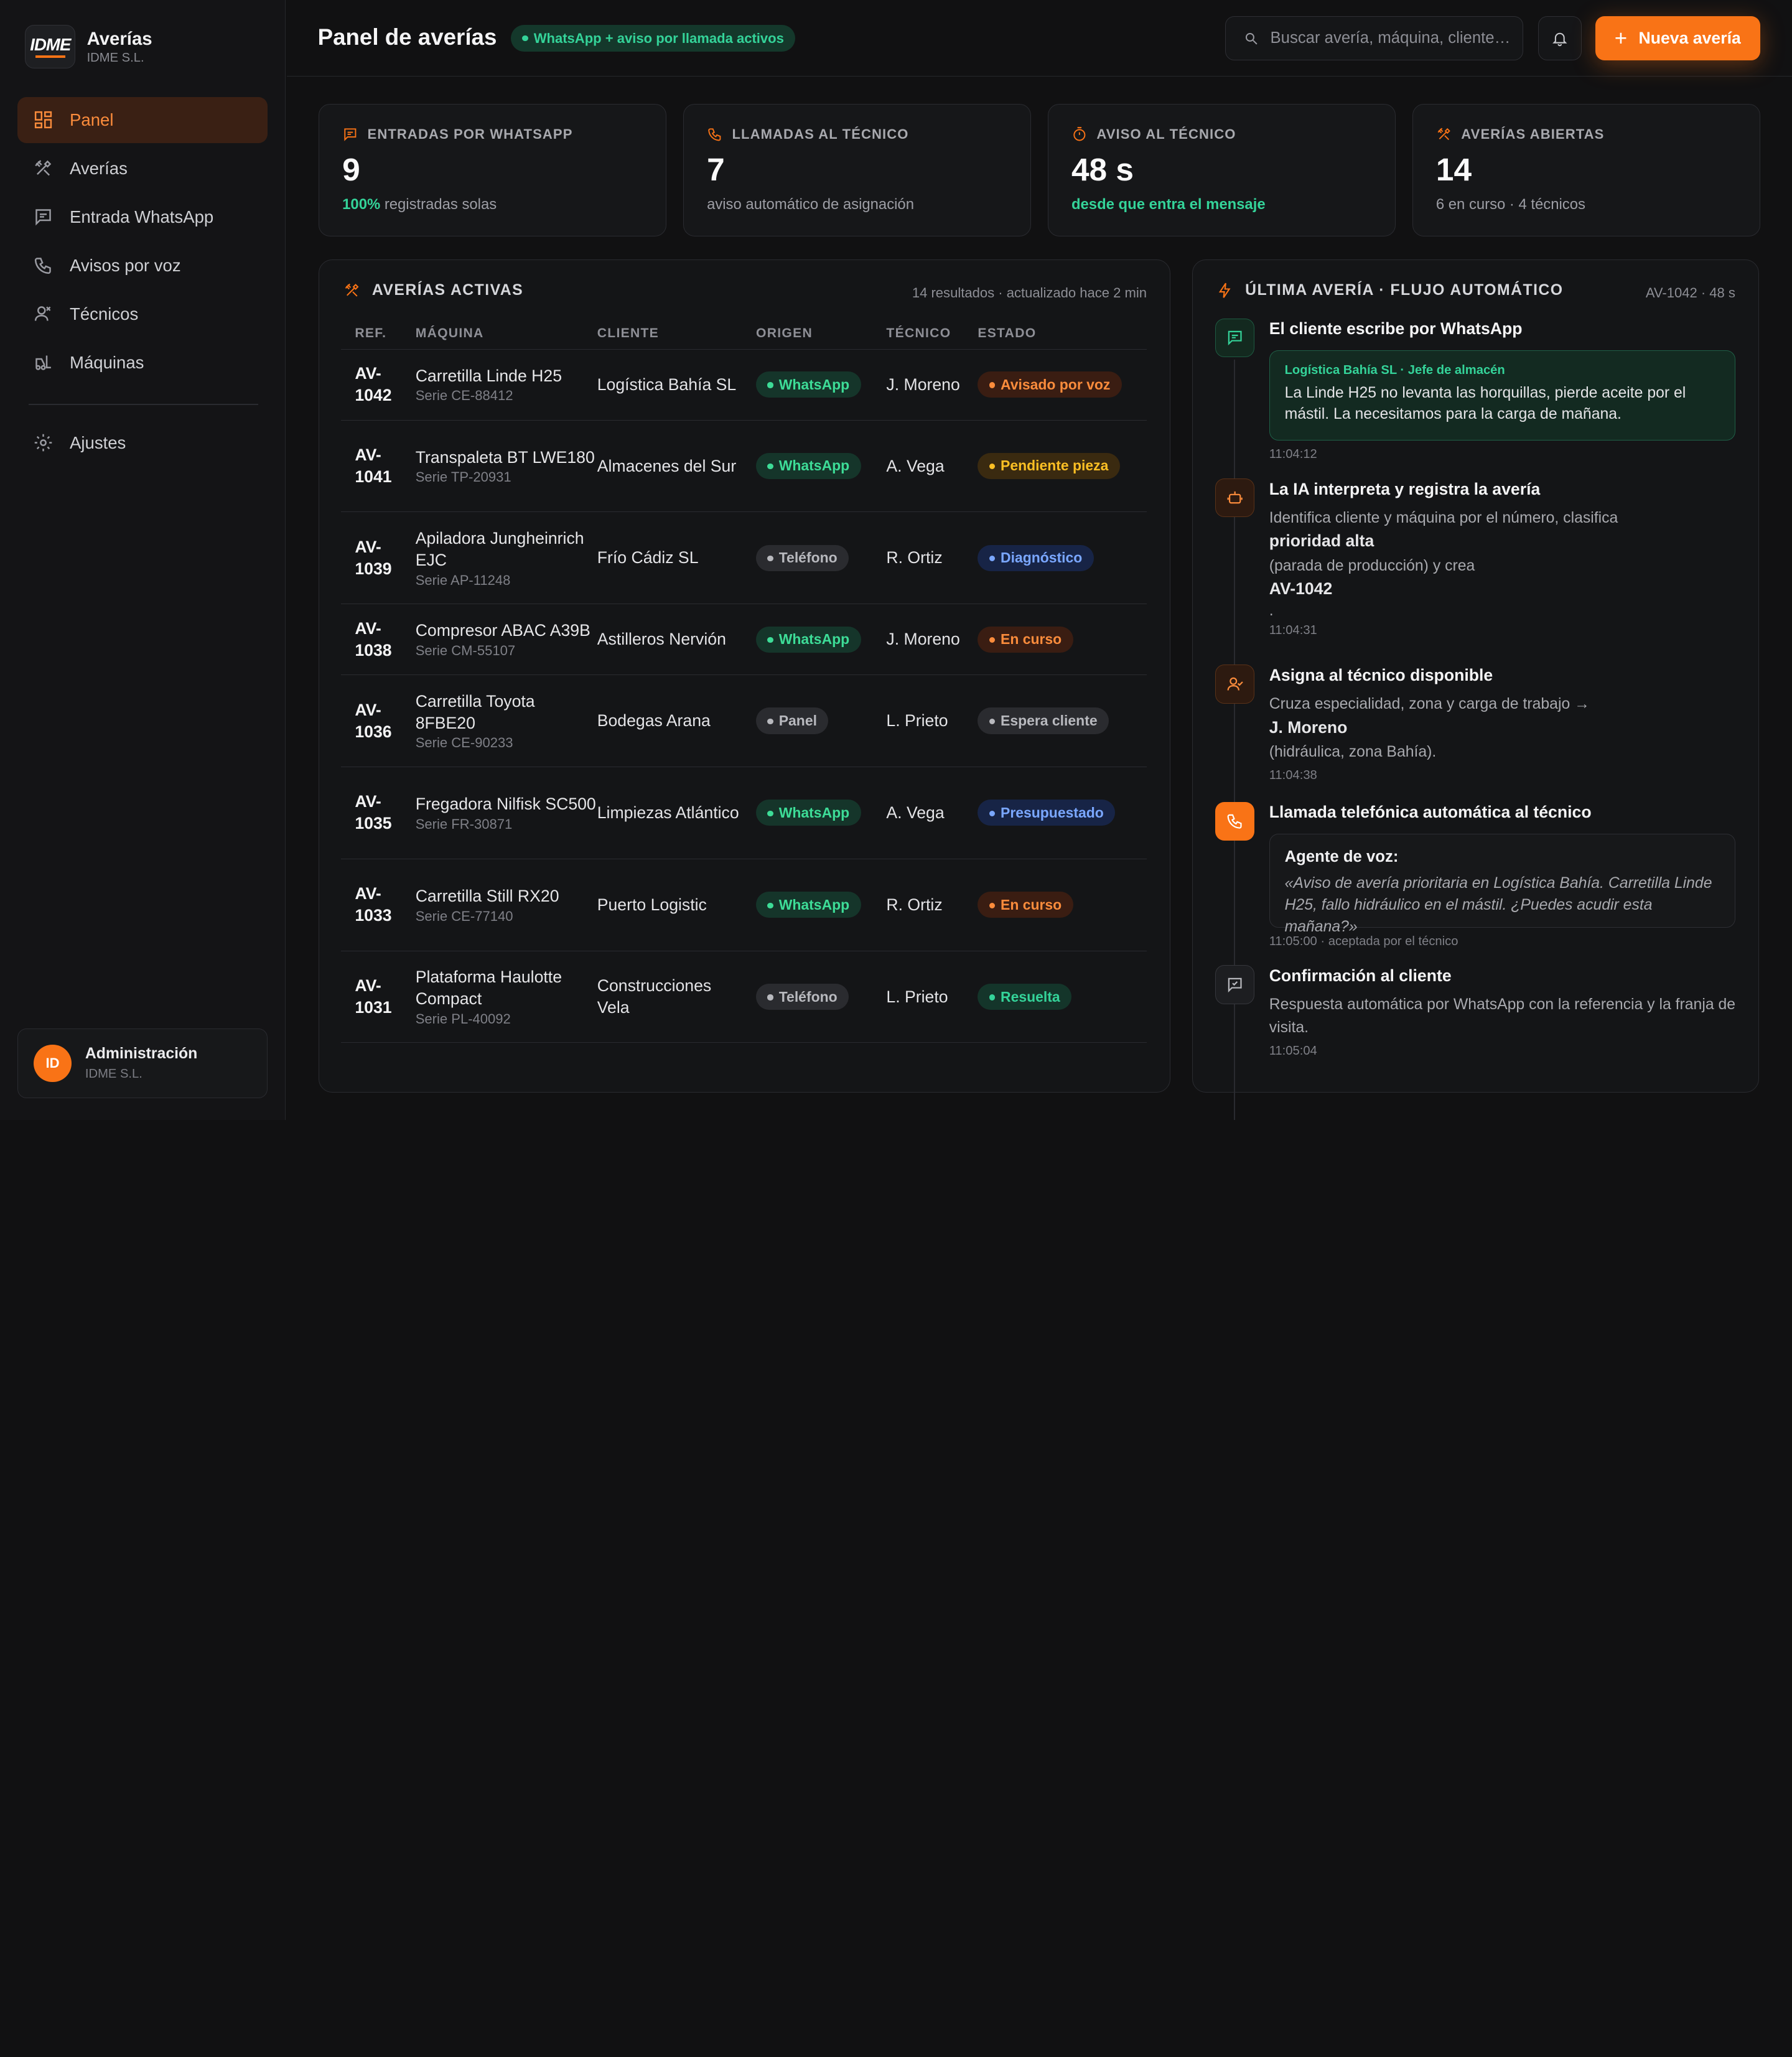  I want to click on client-cell: Bodegas Arana, so click(677, 720).